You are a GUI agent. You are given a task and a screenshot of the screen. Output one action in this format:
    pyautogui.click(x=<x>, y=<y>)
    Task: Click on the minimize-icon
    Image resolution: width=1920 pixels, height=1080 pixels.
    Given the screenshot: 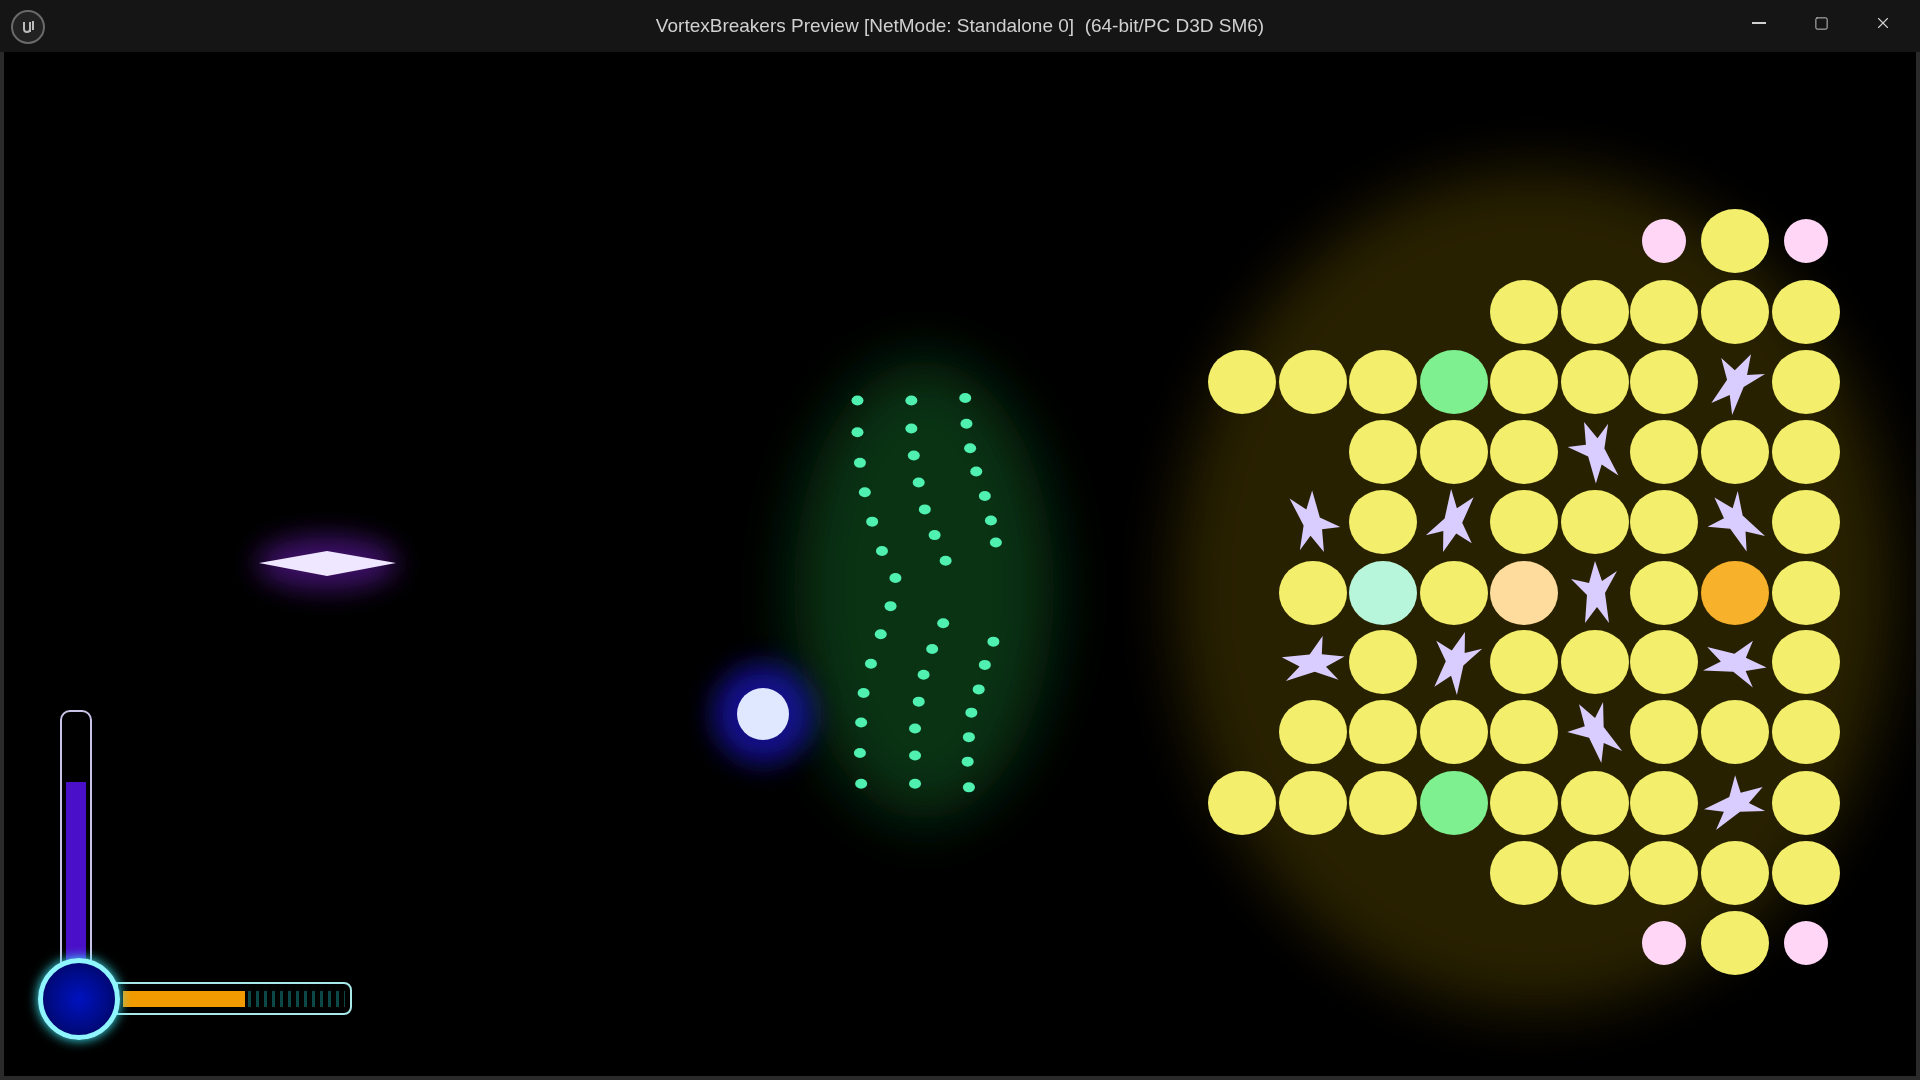 What is the action you would take?
    pyautogui.click(x=1759, y=23)
    